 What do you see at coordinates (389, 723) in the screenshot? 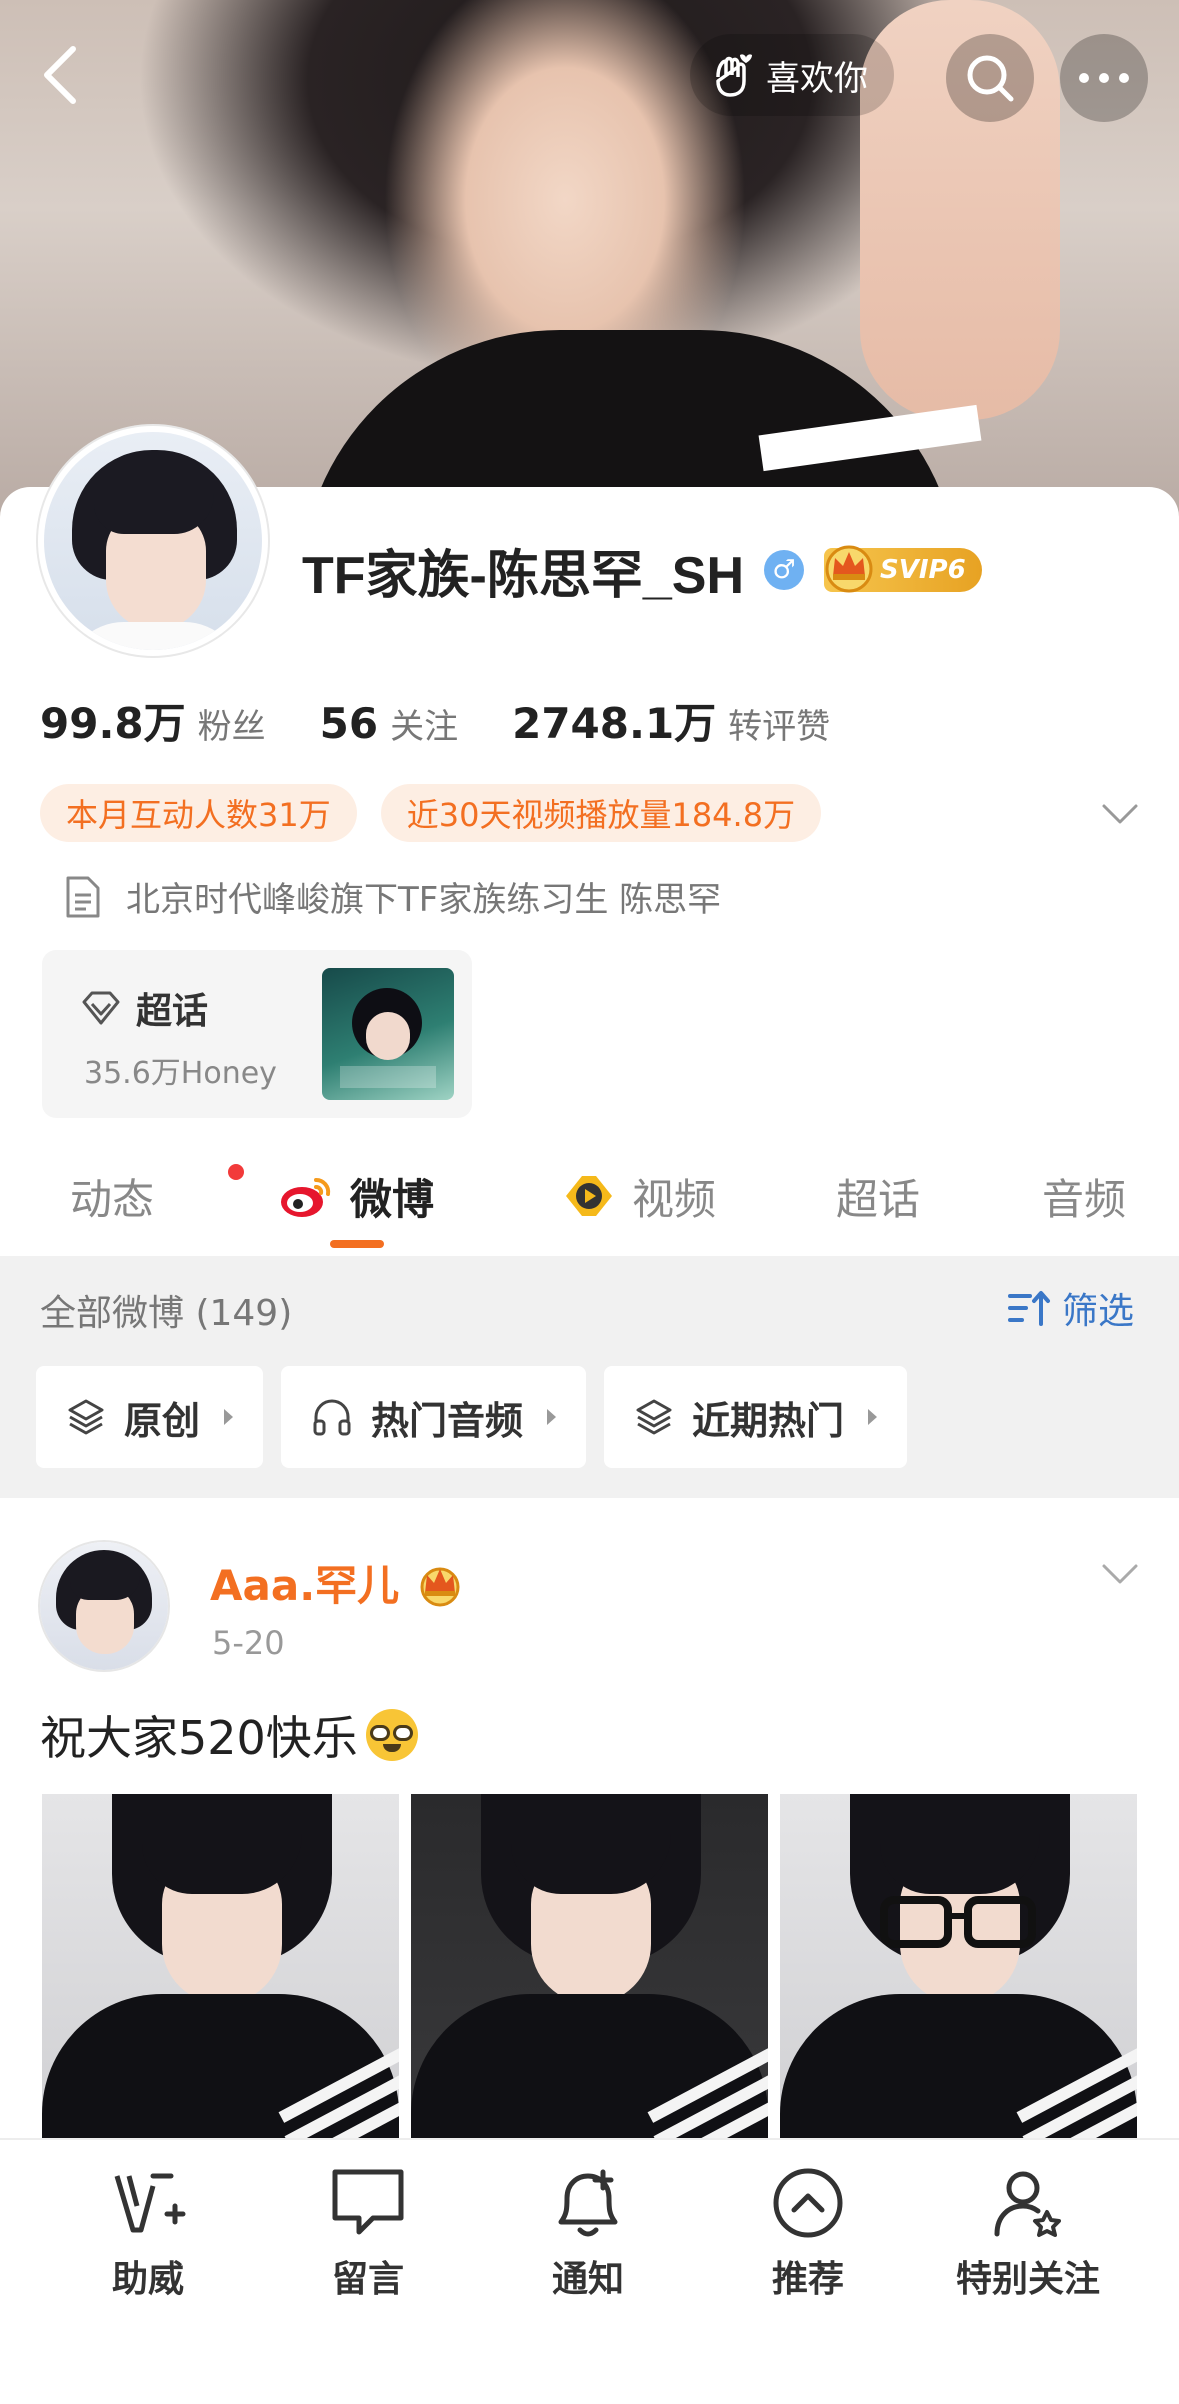
I see `stat-following: 56 关注` at bounding box center [389, 723].